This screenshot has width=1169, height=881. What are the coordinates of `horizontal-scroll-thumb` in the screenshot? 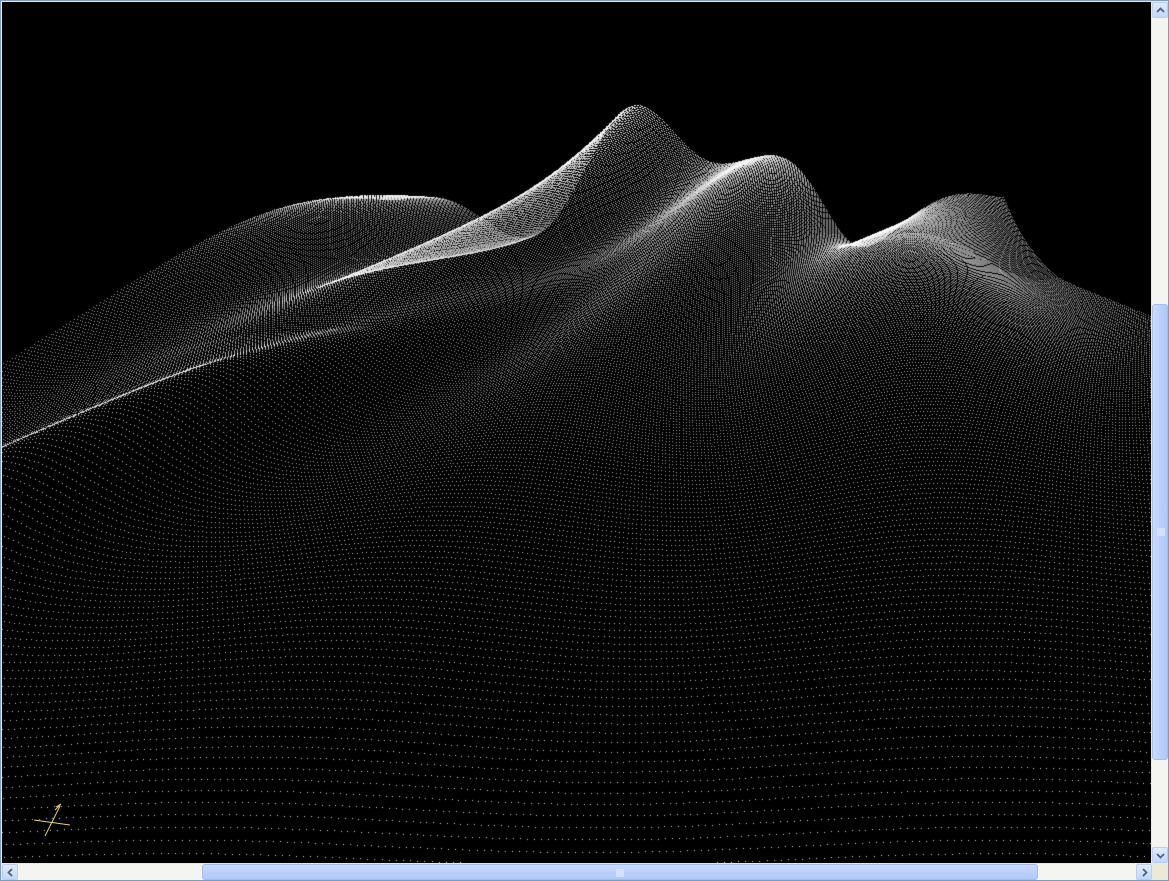 It's located at (620, 872).